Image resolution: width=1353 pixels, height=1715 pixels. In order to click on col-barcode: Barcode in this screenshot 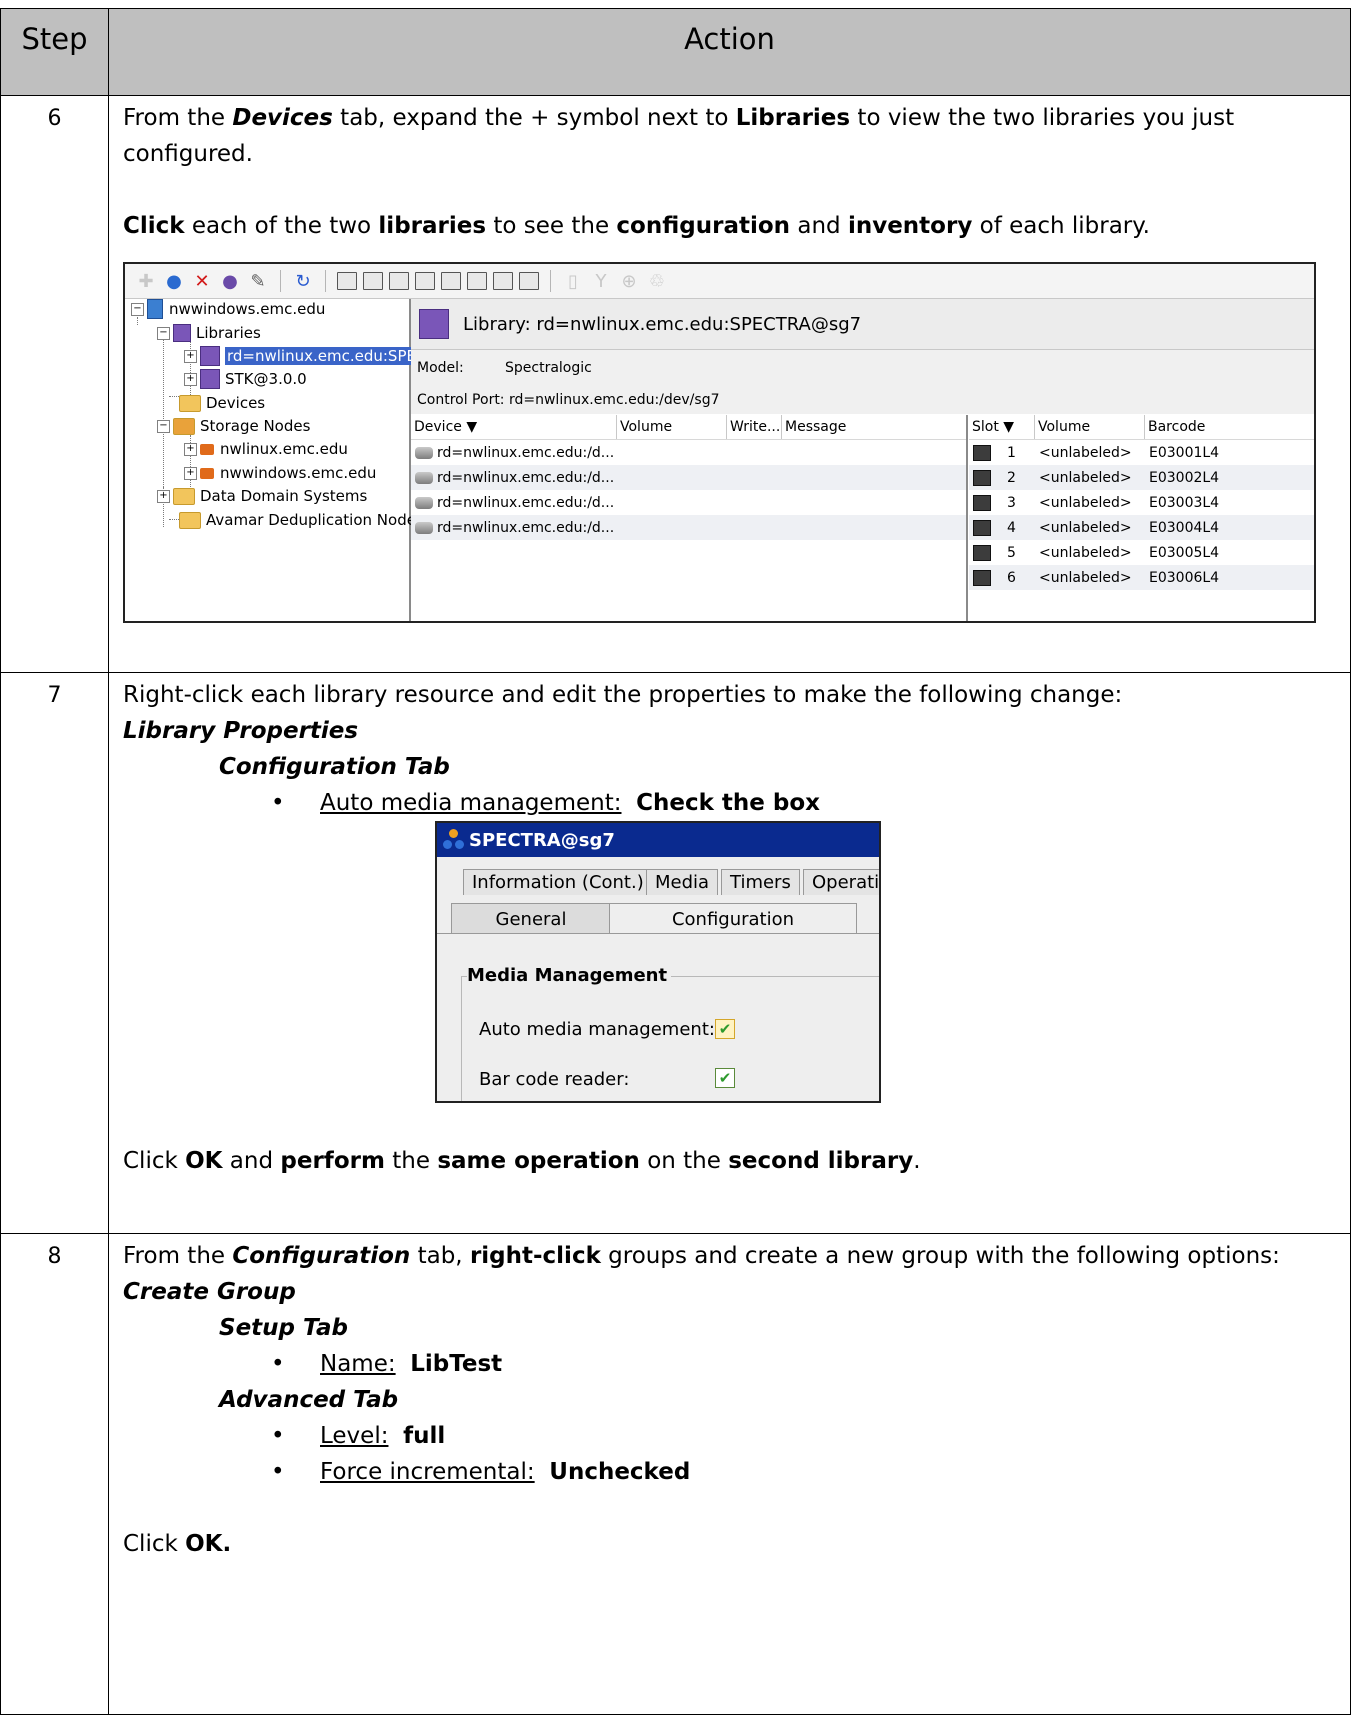, I will do `click(1190, 427)`.